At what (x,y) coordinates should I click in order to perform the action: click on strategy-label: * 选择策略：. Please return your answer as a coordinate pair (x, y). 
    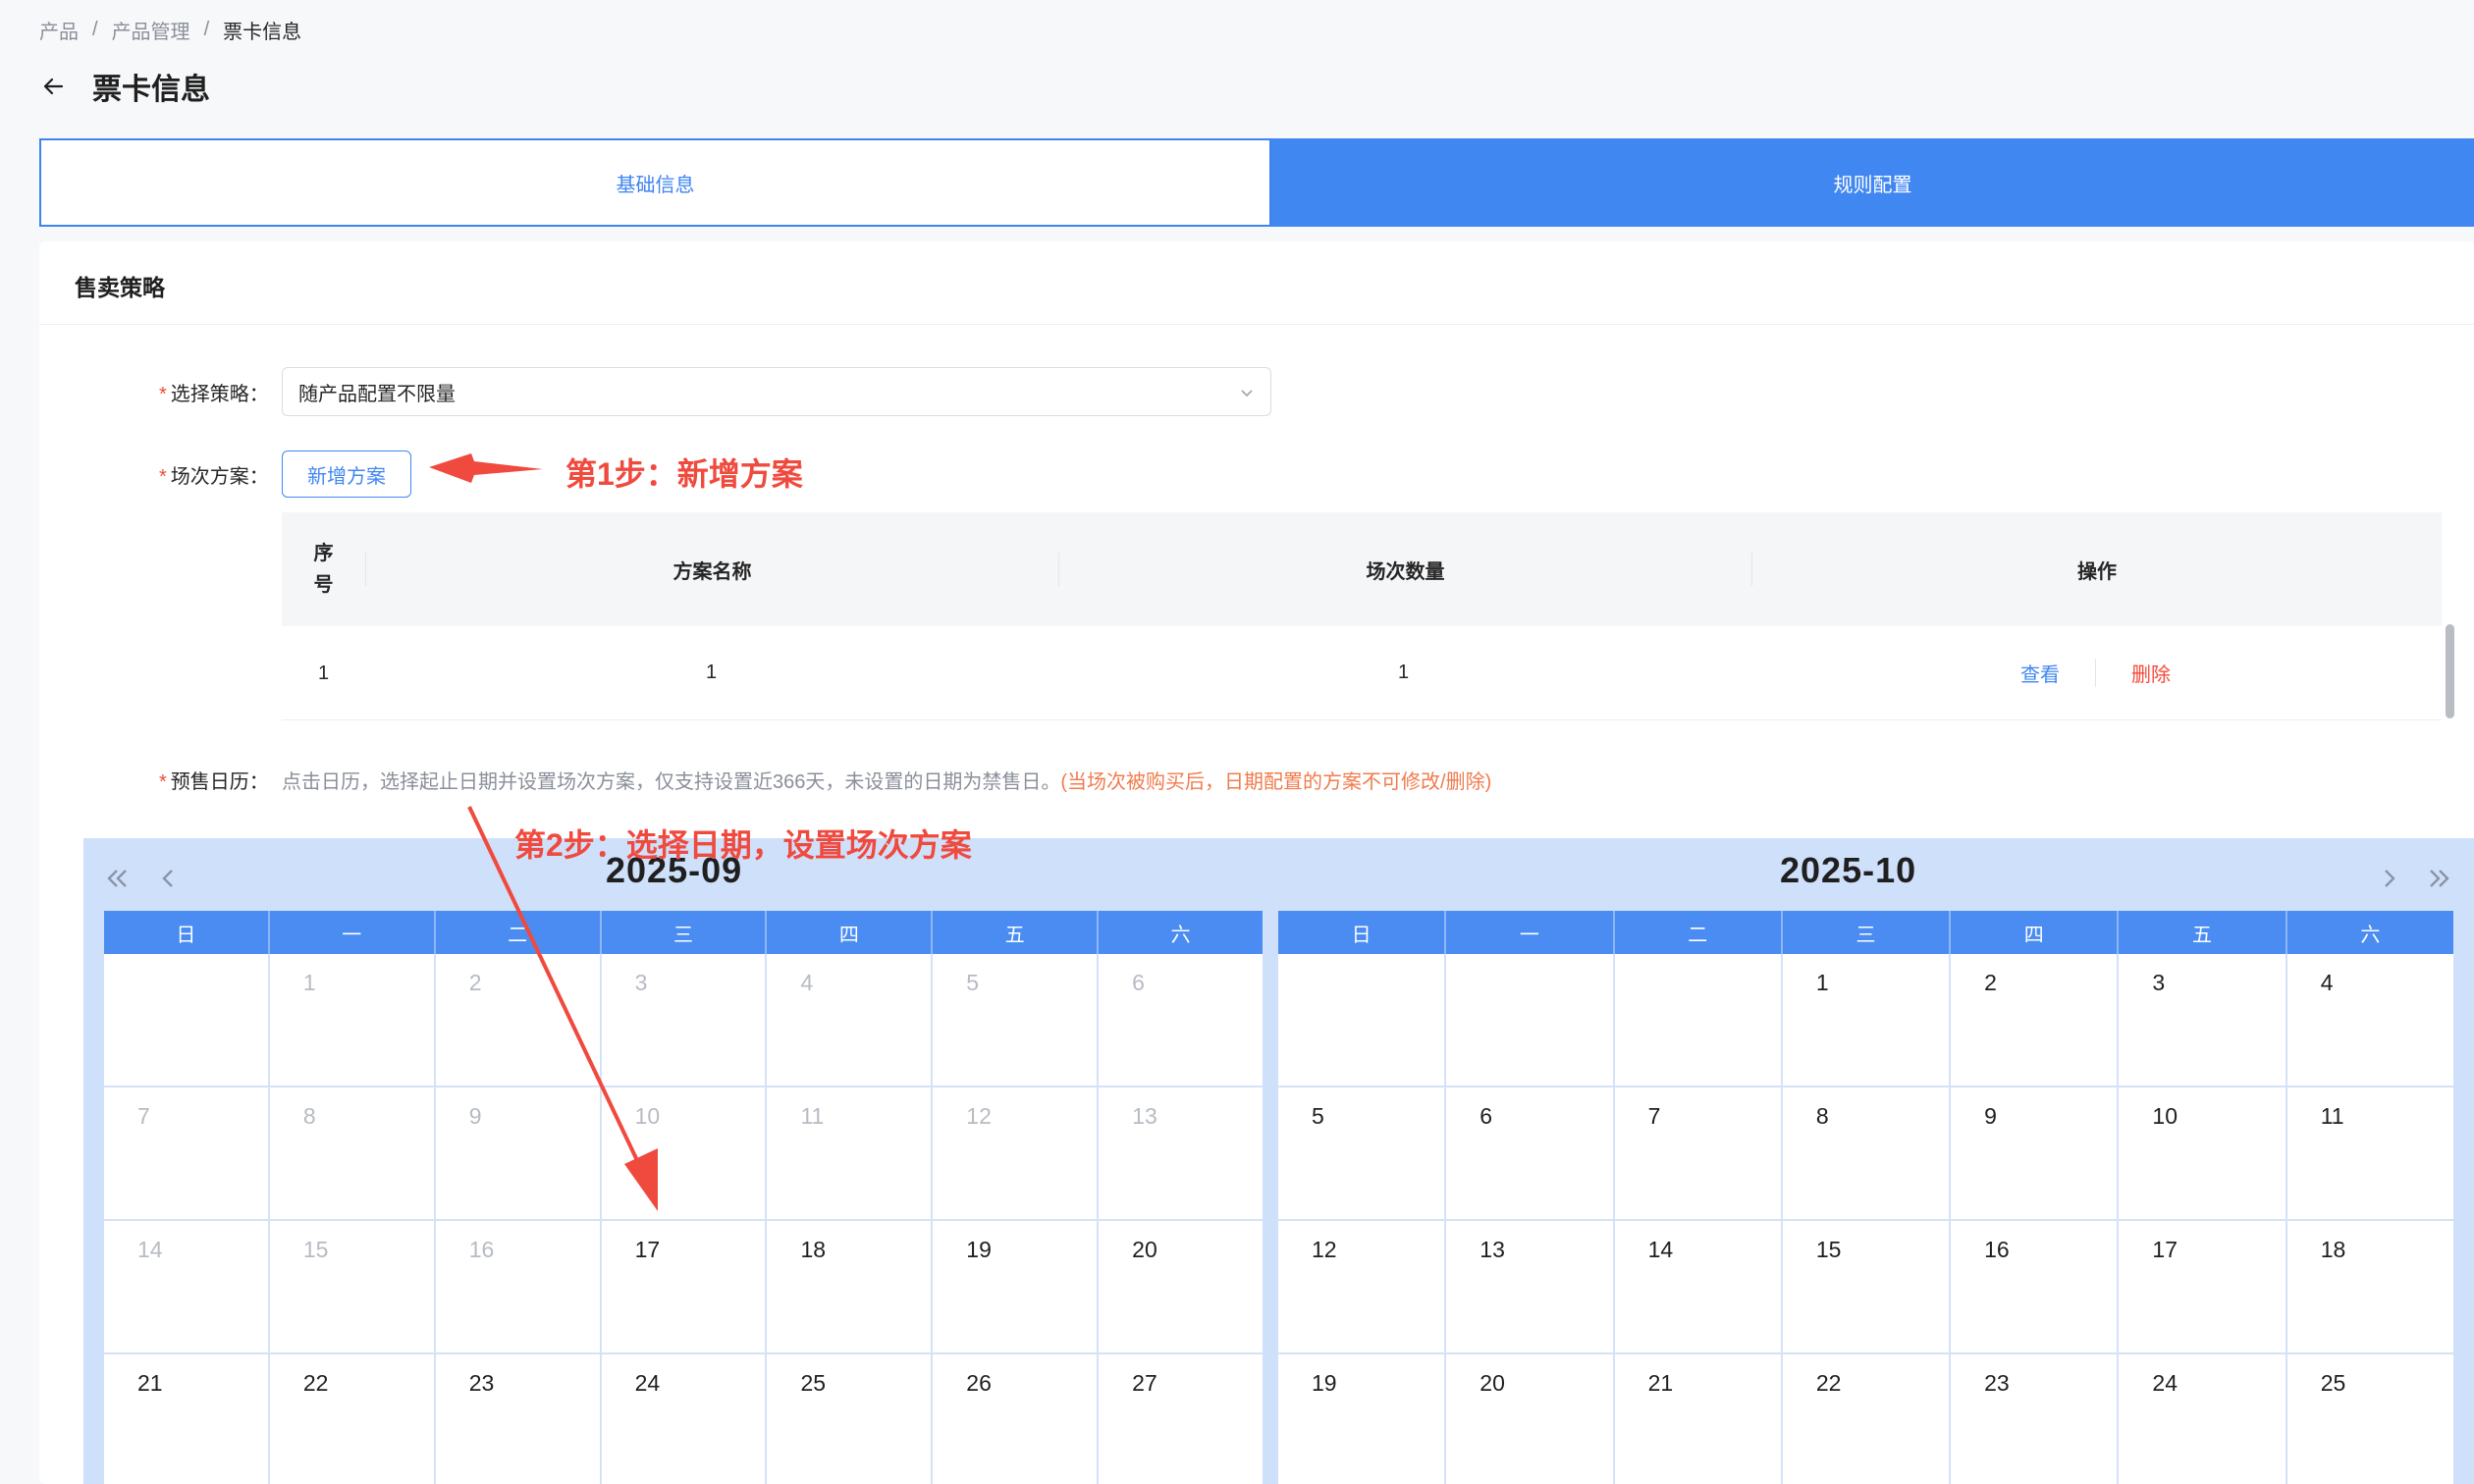
    Looking at the image, I should click on (214, 394).